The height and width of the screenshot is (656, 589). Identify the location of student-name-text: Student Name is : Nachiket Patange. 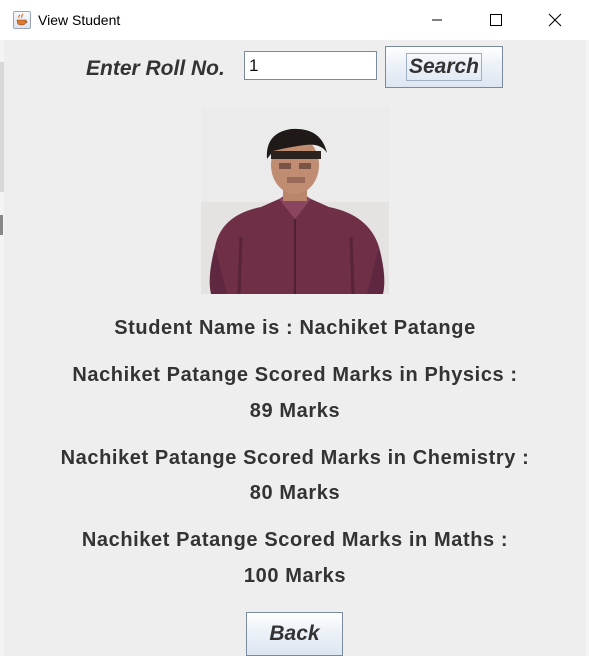
(295, 328).